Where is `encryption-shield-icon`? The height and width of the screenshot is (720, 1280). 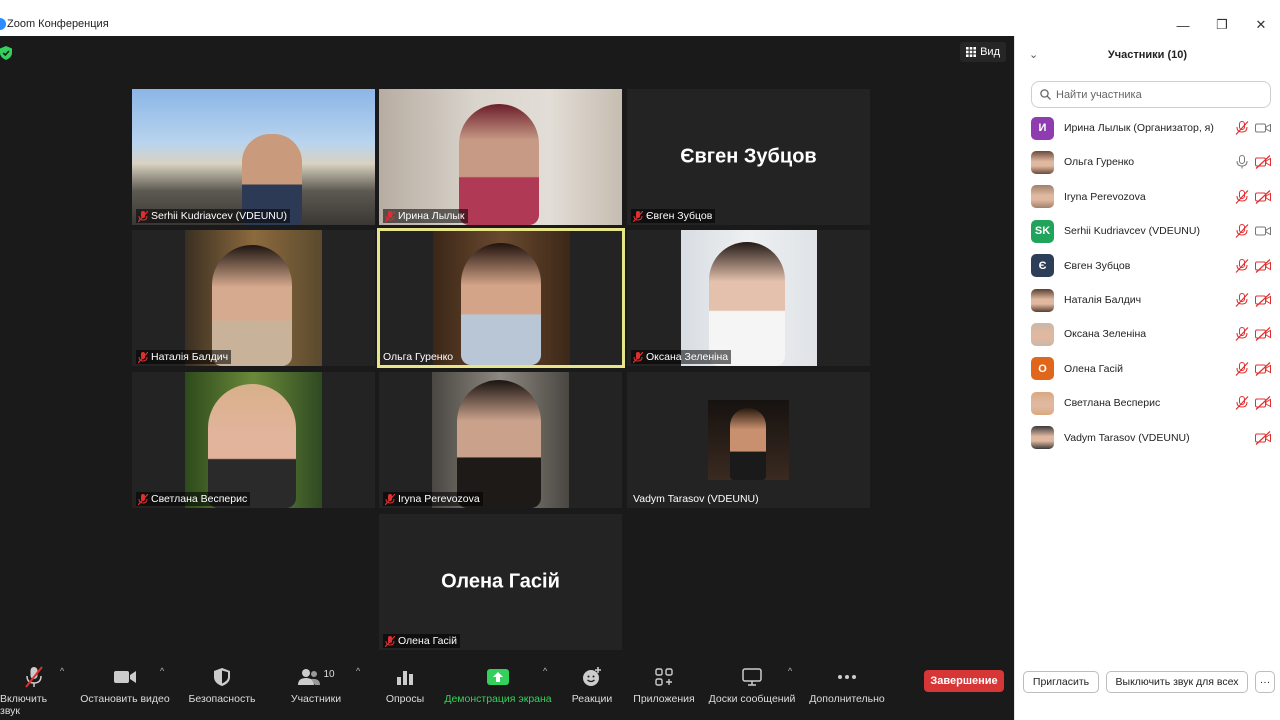
encryption-shield-icon is located at coordinates (6, 53).